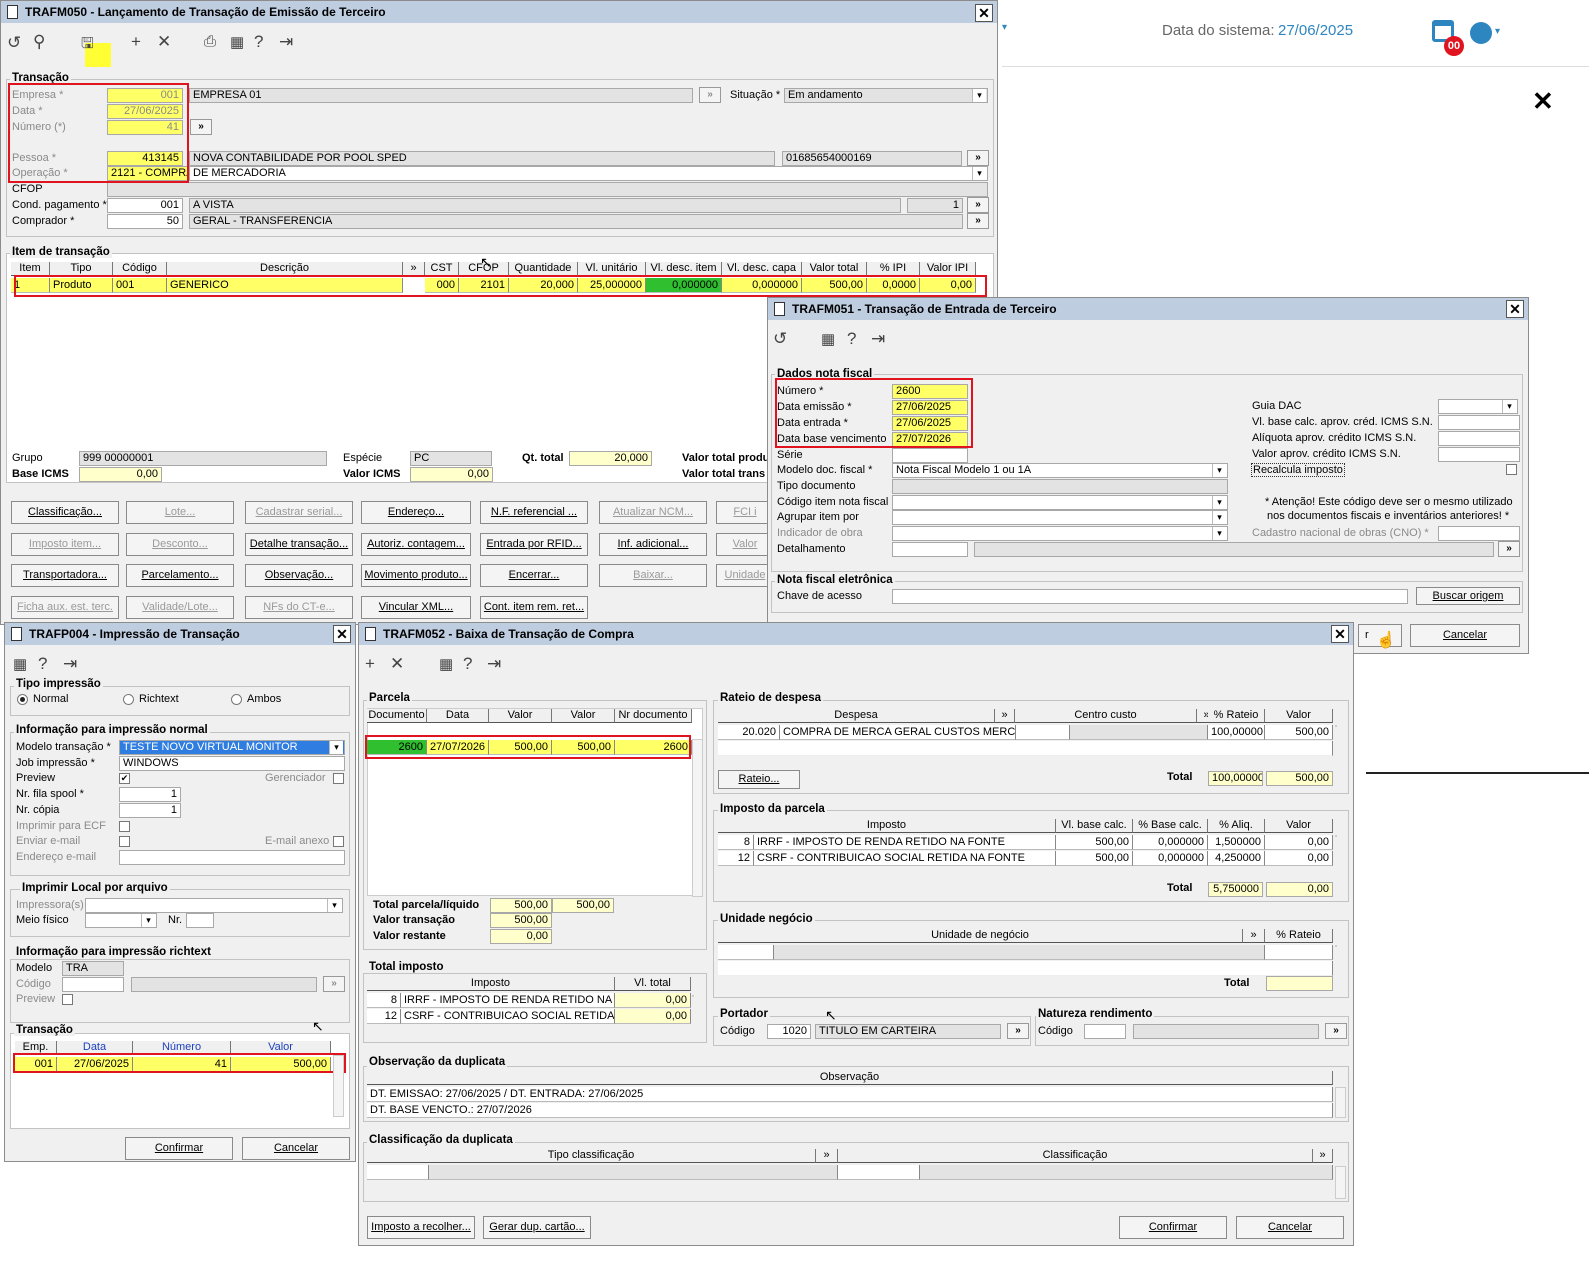  I want to click on data-emissao-field: 27/06/2025, so click(930, 407).